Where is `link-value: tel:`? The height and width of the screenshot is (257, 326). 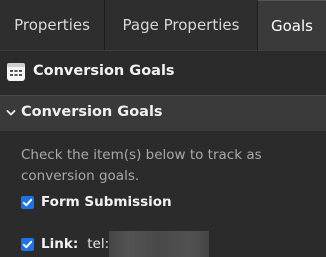 link-value: tel: is located at coordinates (98, 244).